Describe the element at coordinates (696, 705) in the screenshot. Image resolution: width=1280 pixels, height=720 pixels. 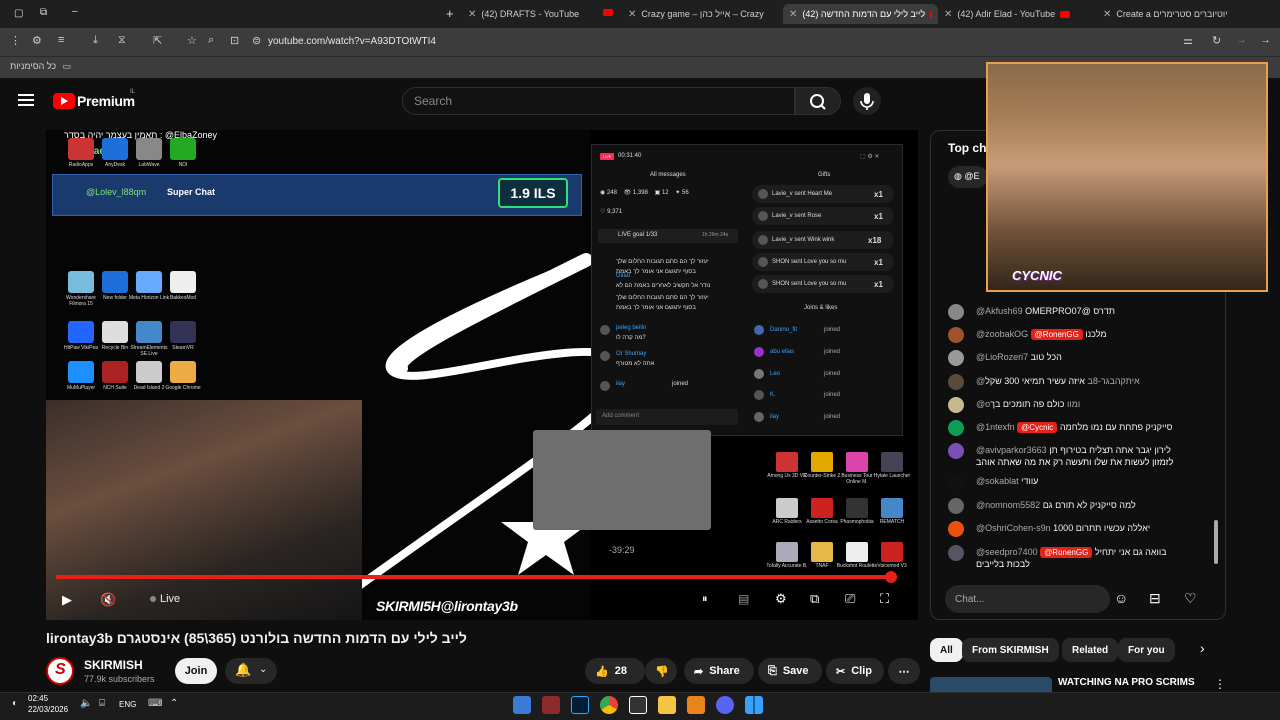
I see `app-icon` at that location.